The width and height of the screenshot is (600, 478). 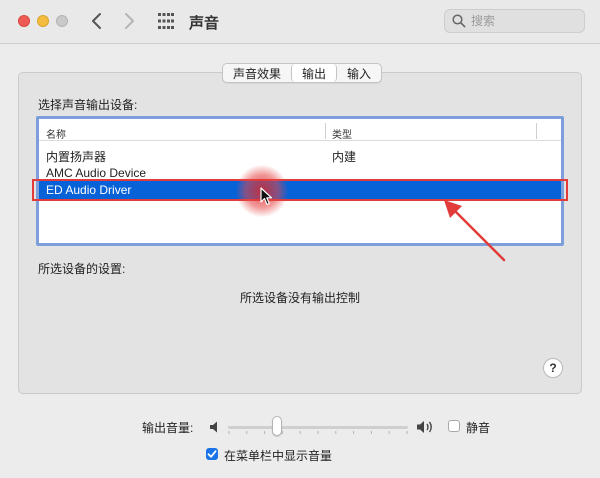 I want to click on search-icon, so click(x=459, y=21).